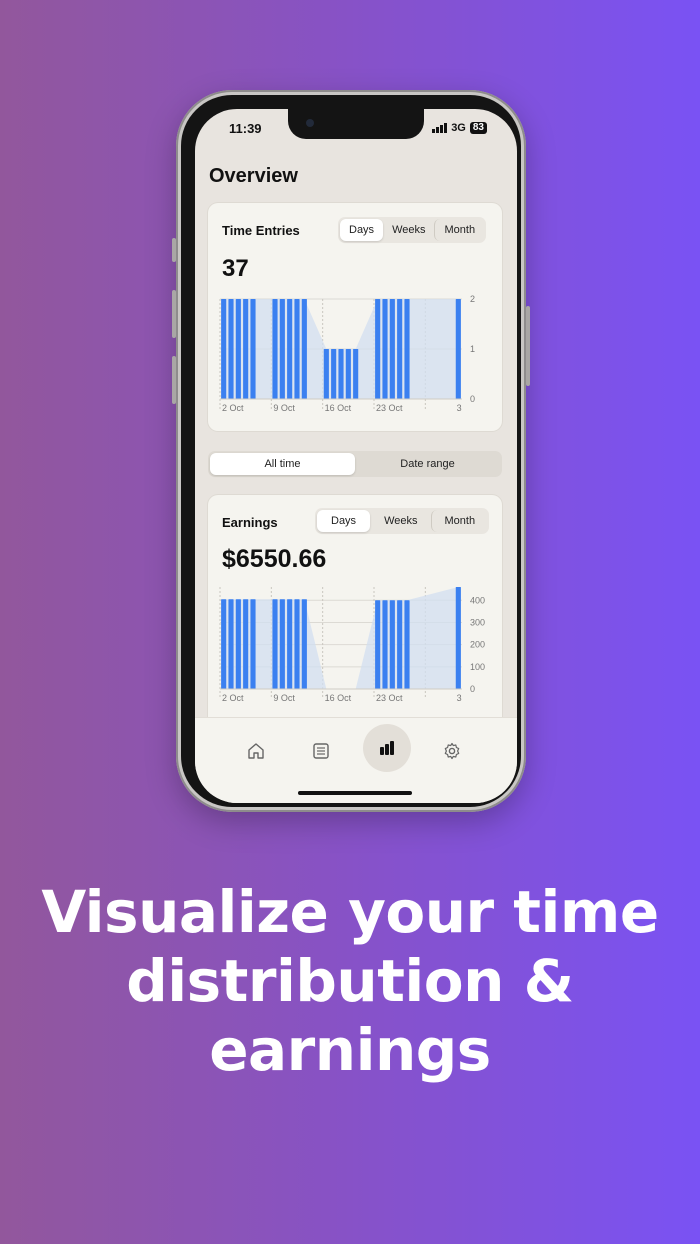 The height and width of the screenshot is (1244, 700). Describe the element at coordinates (338, 408) in the screenshot. I see `time-entries-x-tick-label: 16 Oct` at that location.